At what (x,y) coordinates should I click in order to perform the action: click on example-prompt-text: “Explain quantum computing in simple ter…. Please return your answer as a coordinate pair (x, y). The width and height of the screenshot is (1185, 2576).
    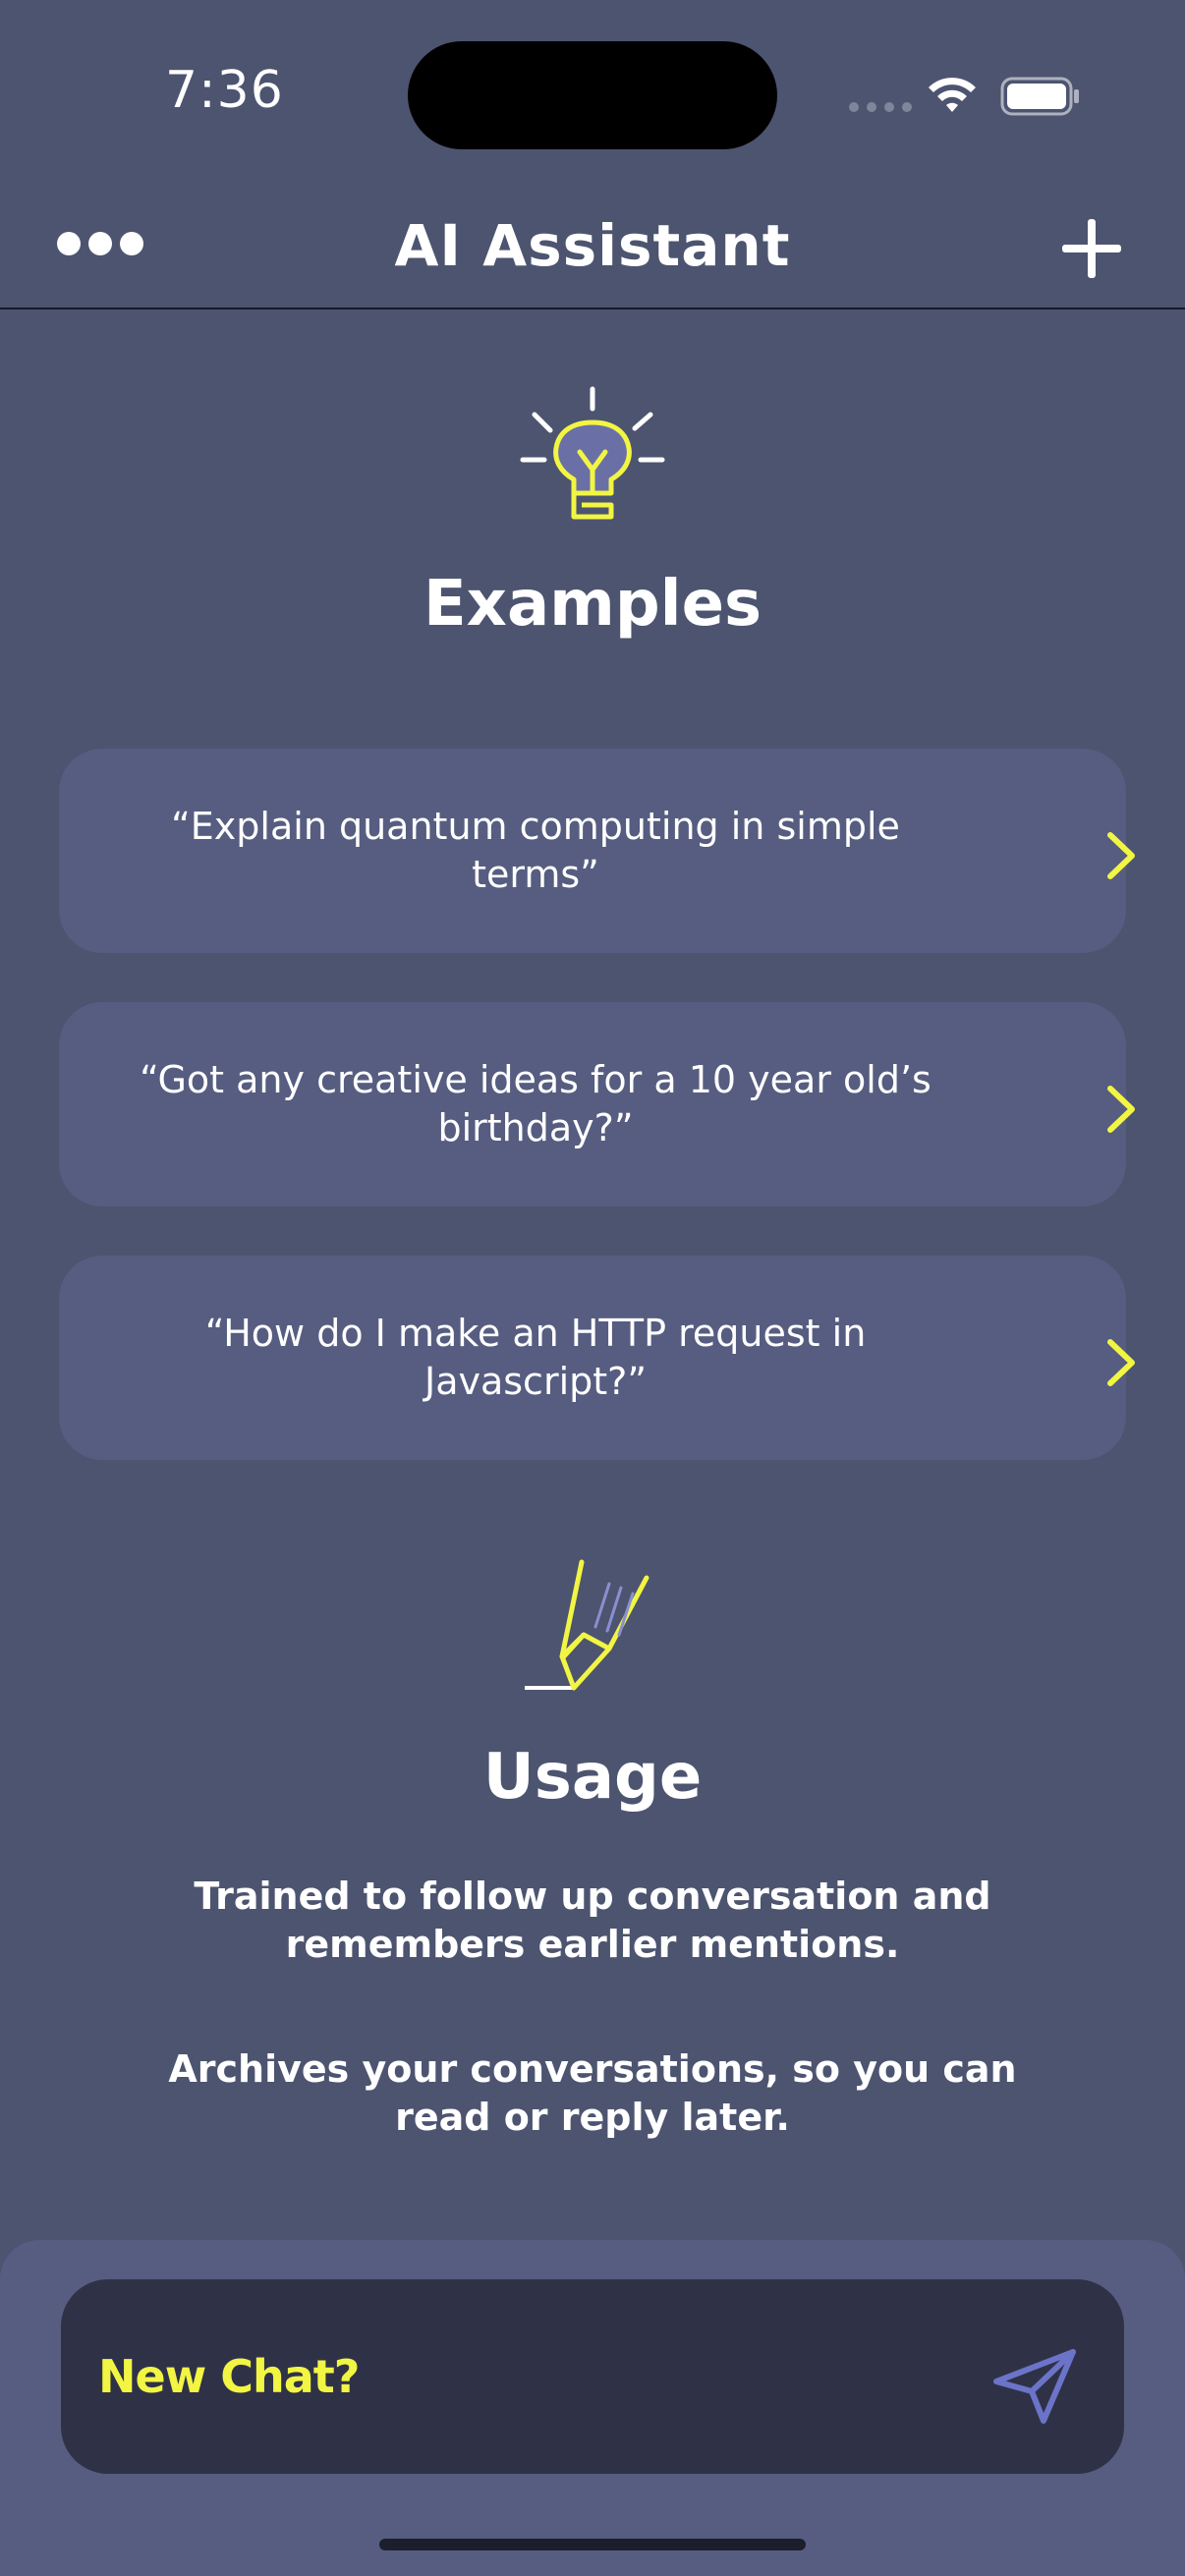
    Looking at the image, I should click on (536, 850).